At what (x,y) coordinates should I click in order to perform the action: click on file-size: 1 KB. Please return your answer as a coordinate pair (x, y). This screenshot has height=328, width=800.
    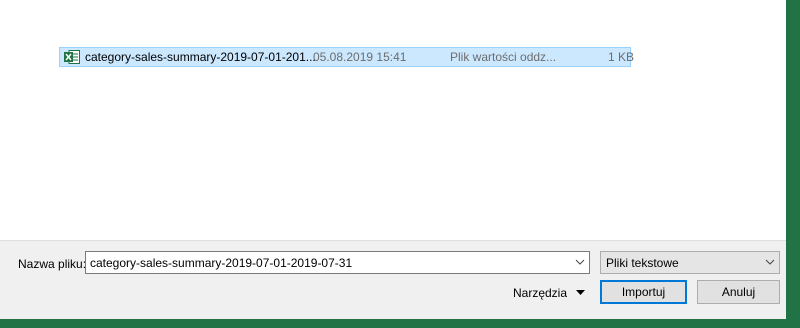
    Looking at the image, I should click on (621, 57).